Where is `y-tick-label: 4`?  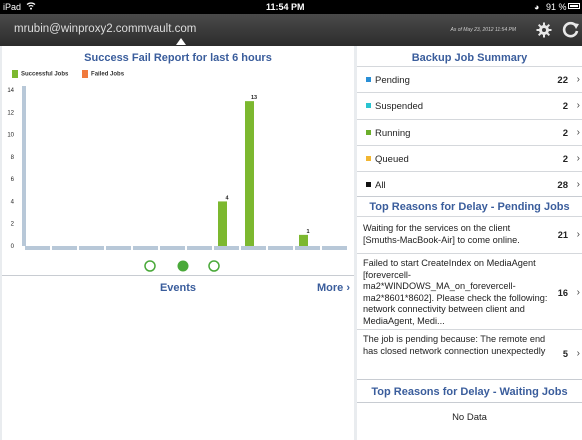 y-tick-label: 4 is located at coordinates (13, 202).